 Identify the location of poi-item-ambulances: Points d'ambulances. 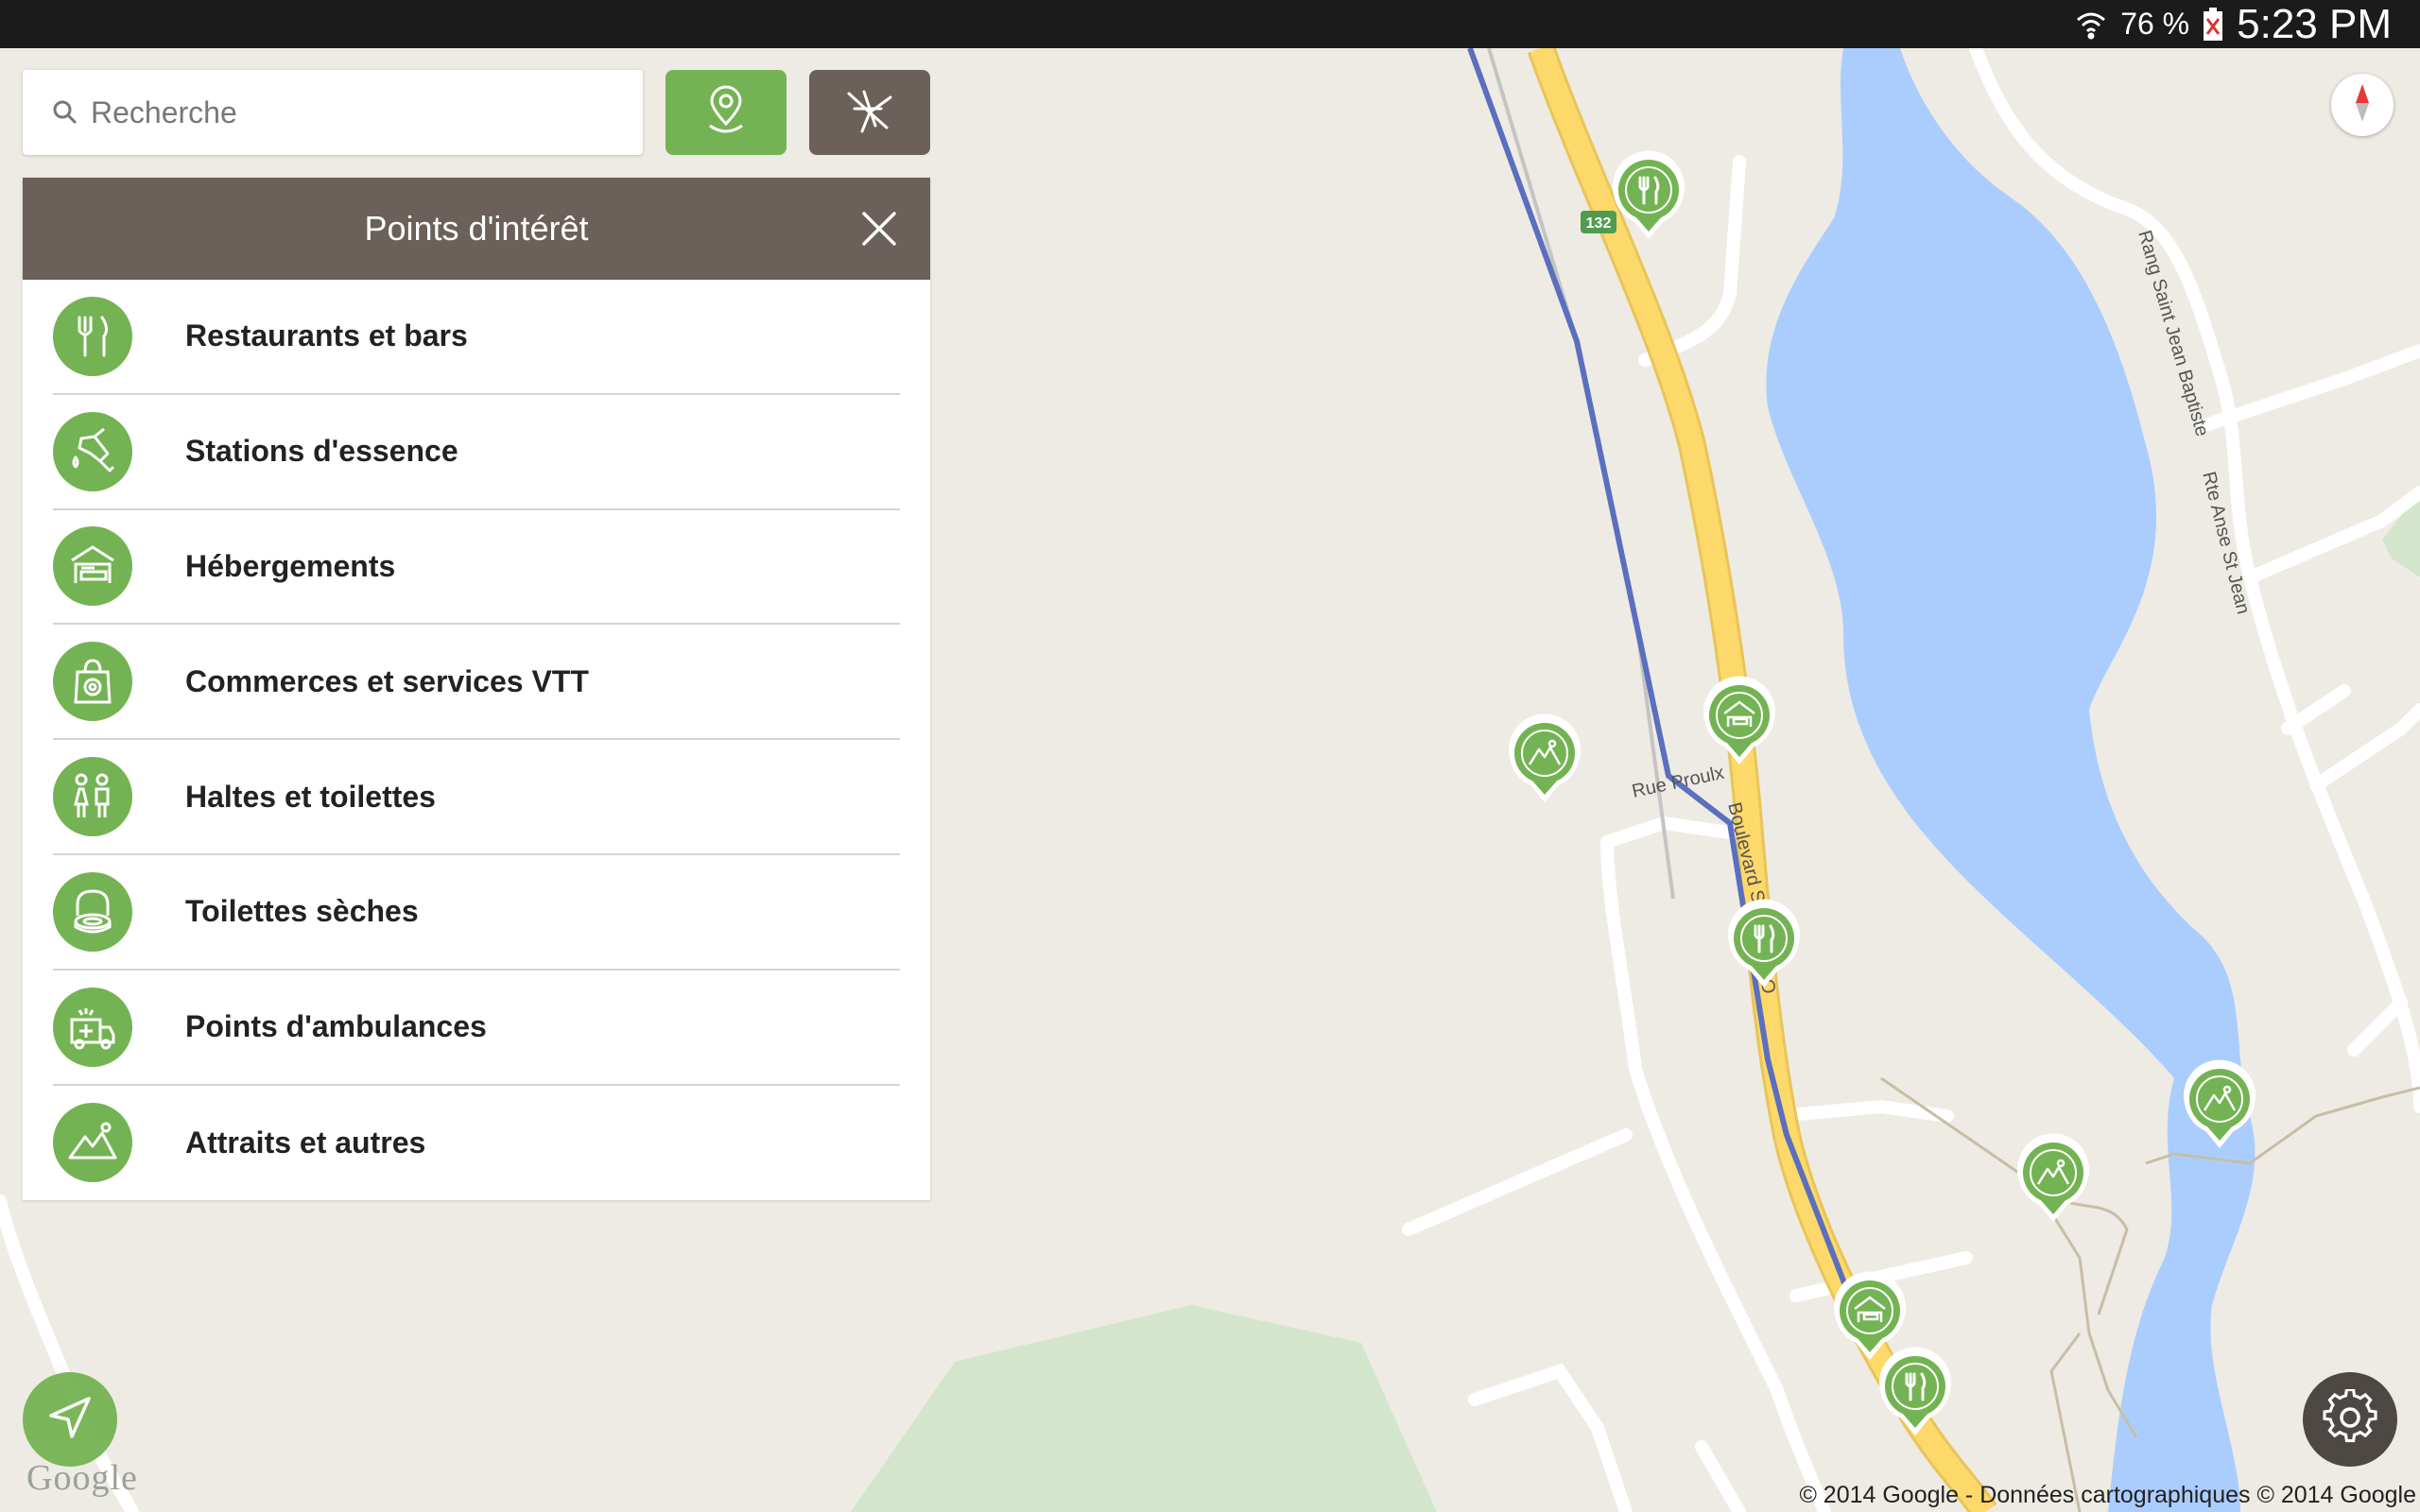
(476, 1028).